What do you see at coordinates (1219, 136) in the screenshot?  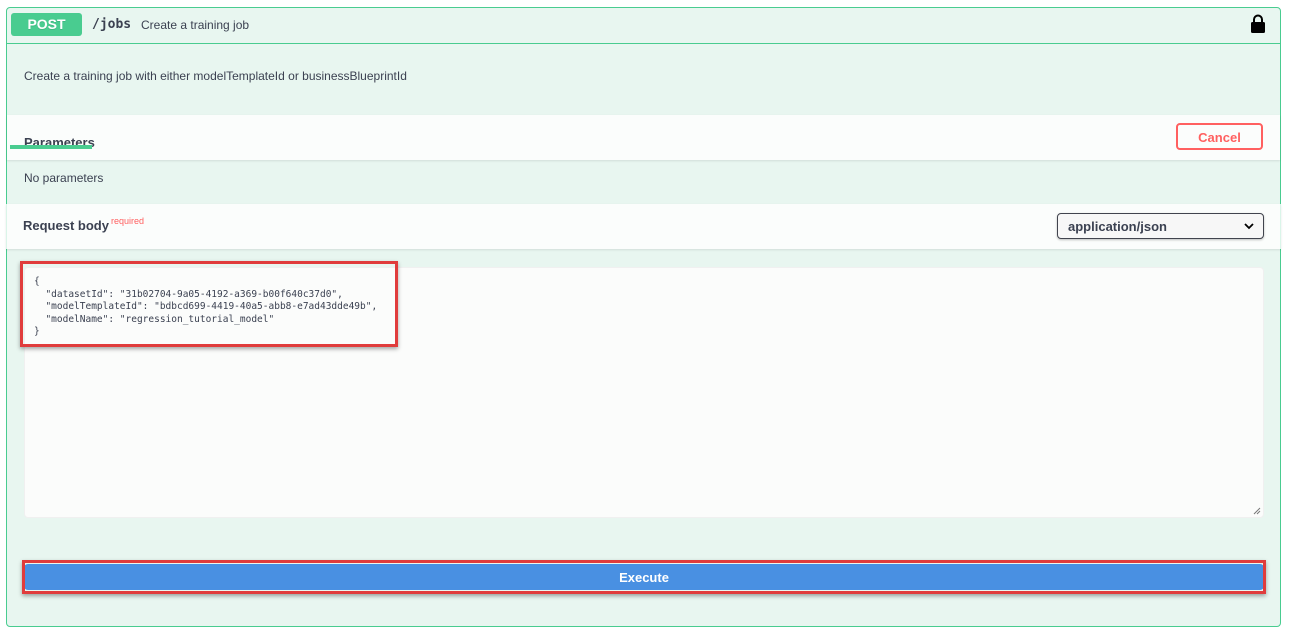 I see `cancel-button: Cancel` at bounding box center [1219, 136].